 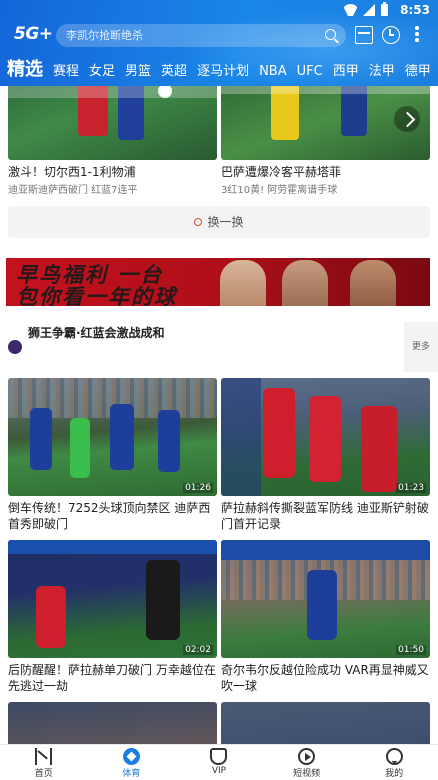 What do you see at coordinates (364, 35) in the screenshot?
I see `schedule-icon` at bounding box center [364, 35].